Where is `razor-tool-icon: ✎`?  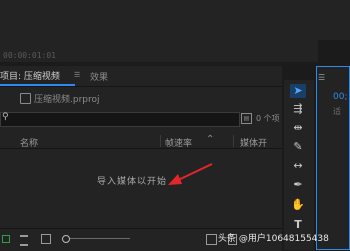
razor-tool-icon: ✎ is located at coordinates (298, 147).